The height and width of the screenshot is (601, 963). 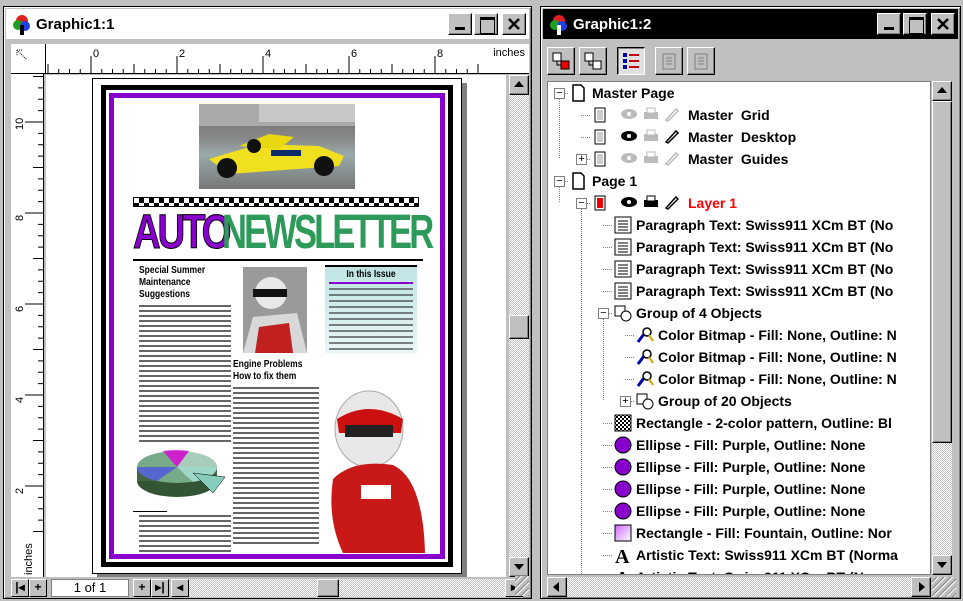 What do you see at coordinates (701, 61) in the screenshot?
I see `move-down-button` at bounding box center [701, 61].